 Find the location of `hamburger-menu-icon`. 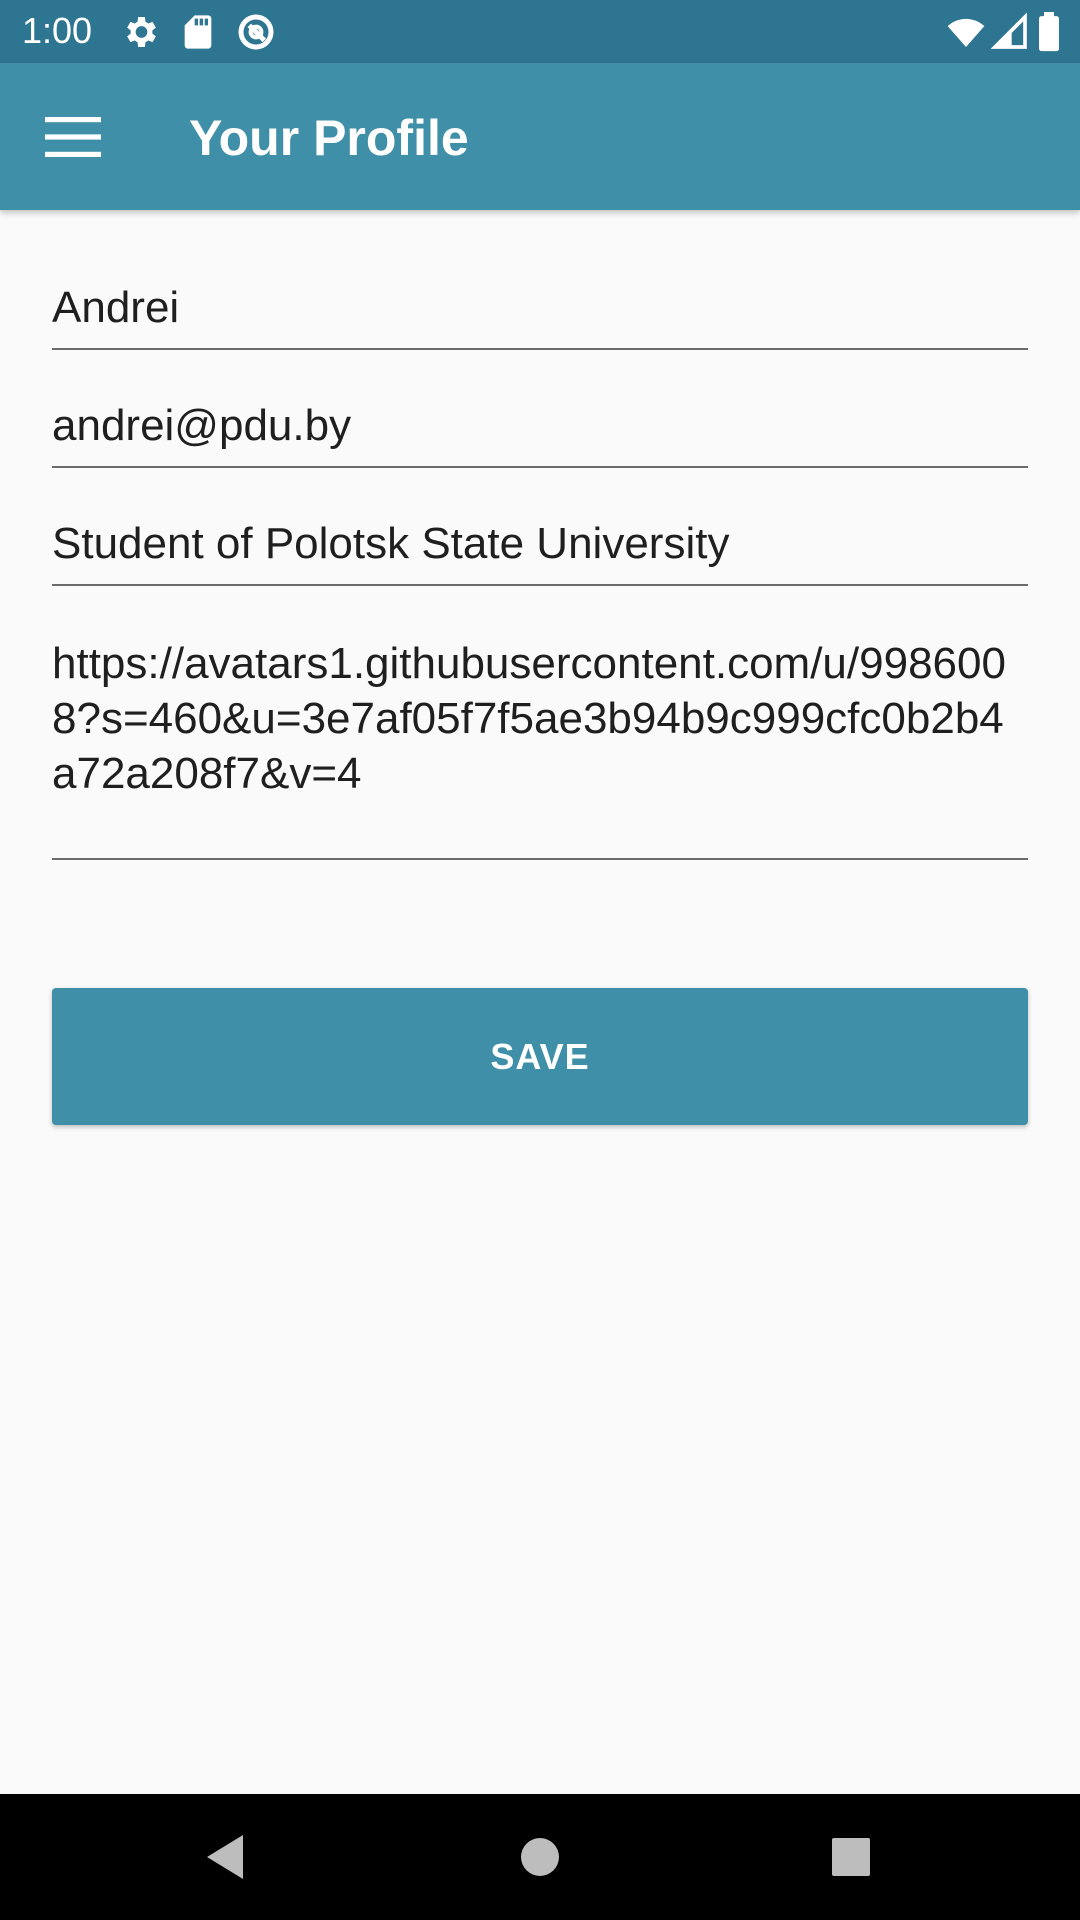

hamburger-menu-icon is located at coordinates (73, 137).